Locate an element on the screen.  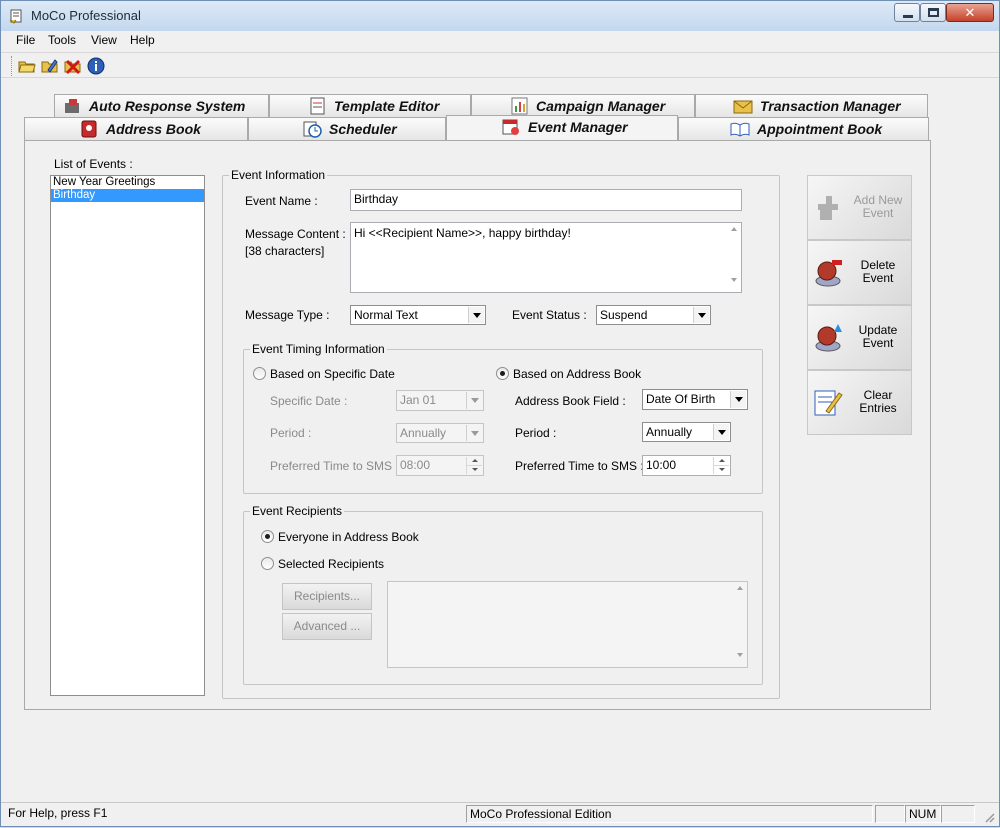
maximize-button is located at coordinates (933, 12).